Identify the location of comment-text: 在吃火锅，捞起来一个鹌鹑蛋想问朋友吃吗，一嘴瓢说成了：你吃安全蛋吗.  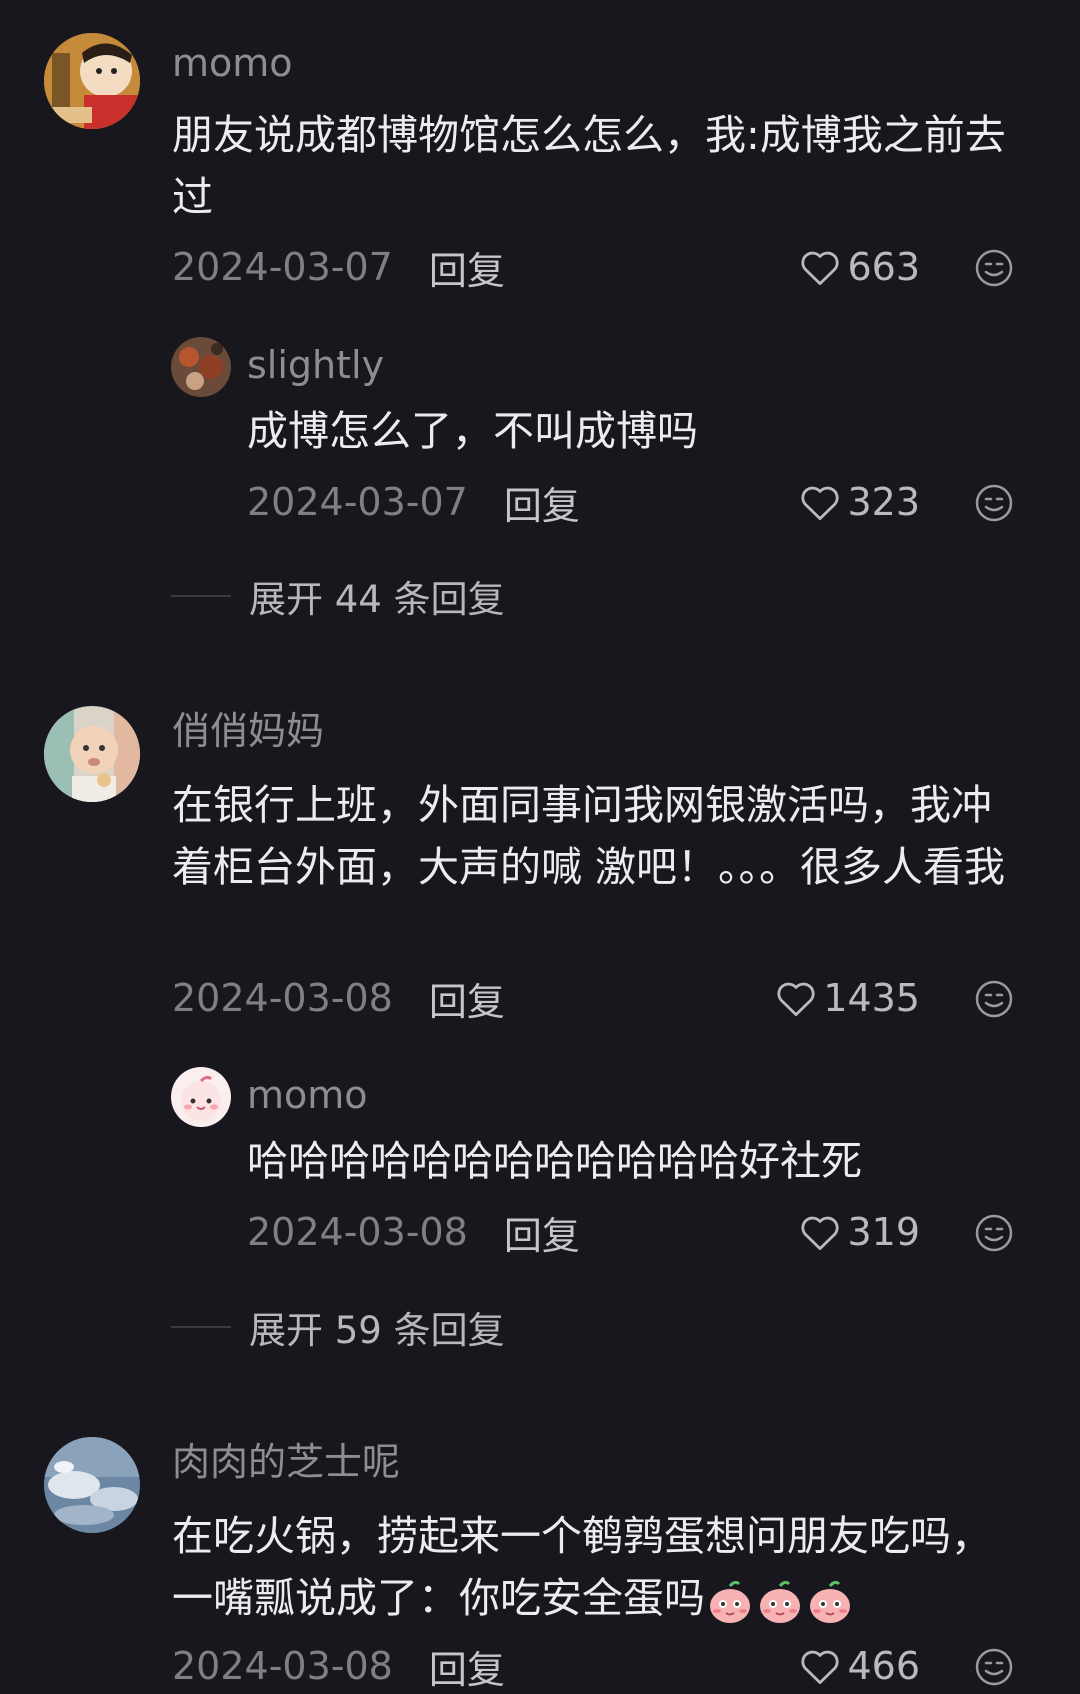
(602, 1567).